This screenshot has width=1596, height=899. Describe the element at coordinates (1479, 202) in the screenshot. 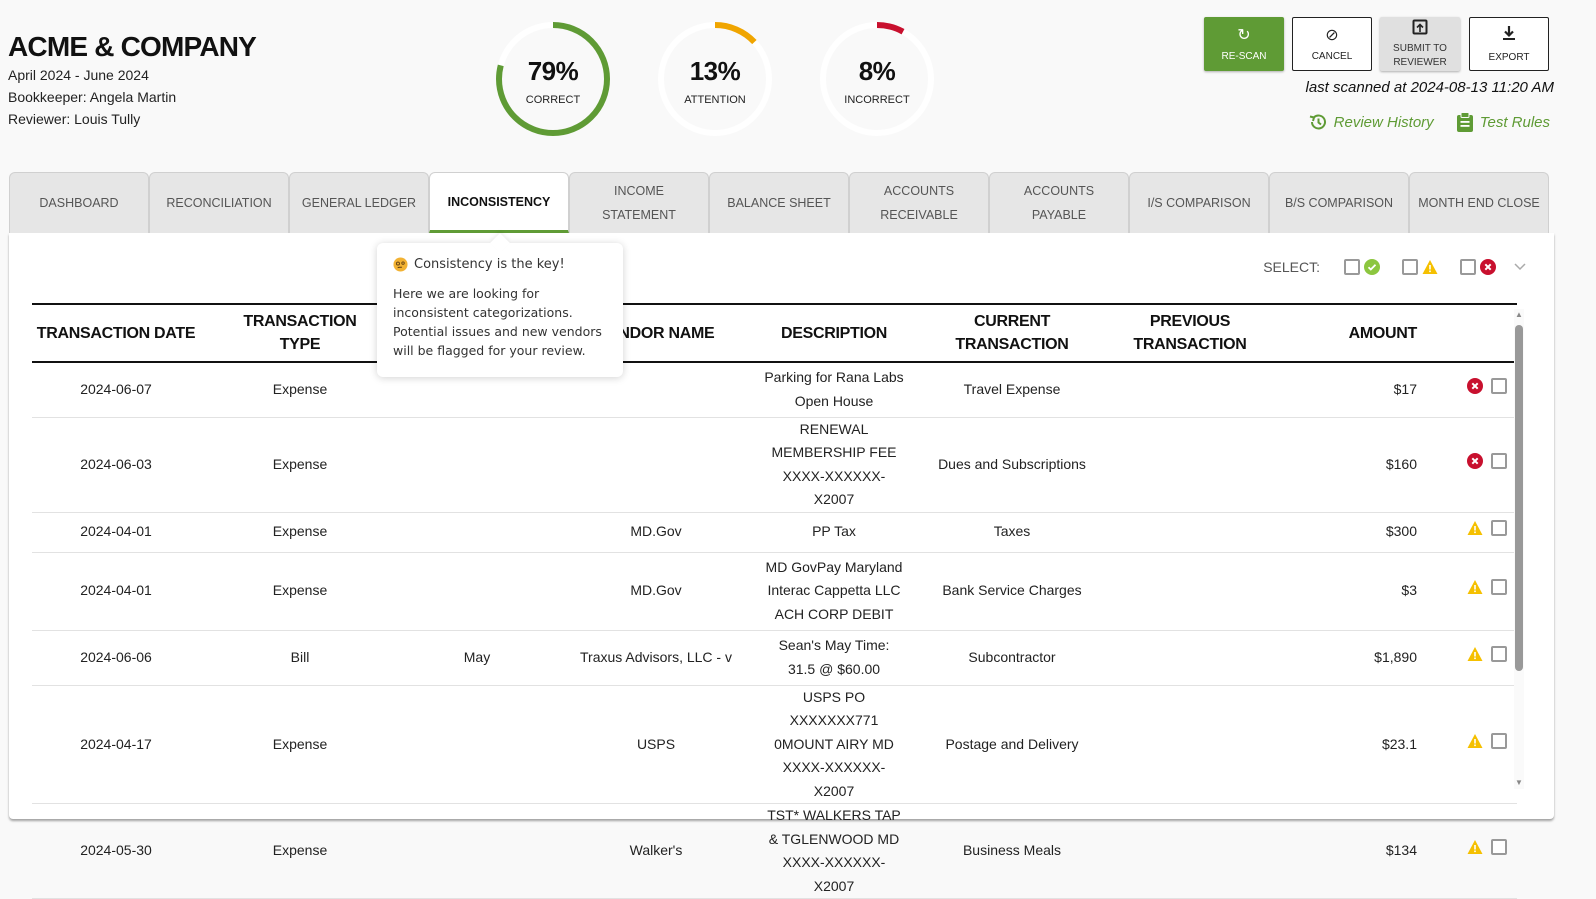

I see `tab-month-end-close: MONTH END CLOSE` at that location.